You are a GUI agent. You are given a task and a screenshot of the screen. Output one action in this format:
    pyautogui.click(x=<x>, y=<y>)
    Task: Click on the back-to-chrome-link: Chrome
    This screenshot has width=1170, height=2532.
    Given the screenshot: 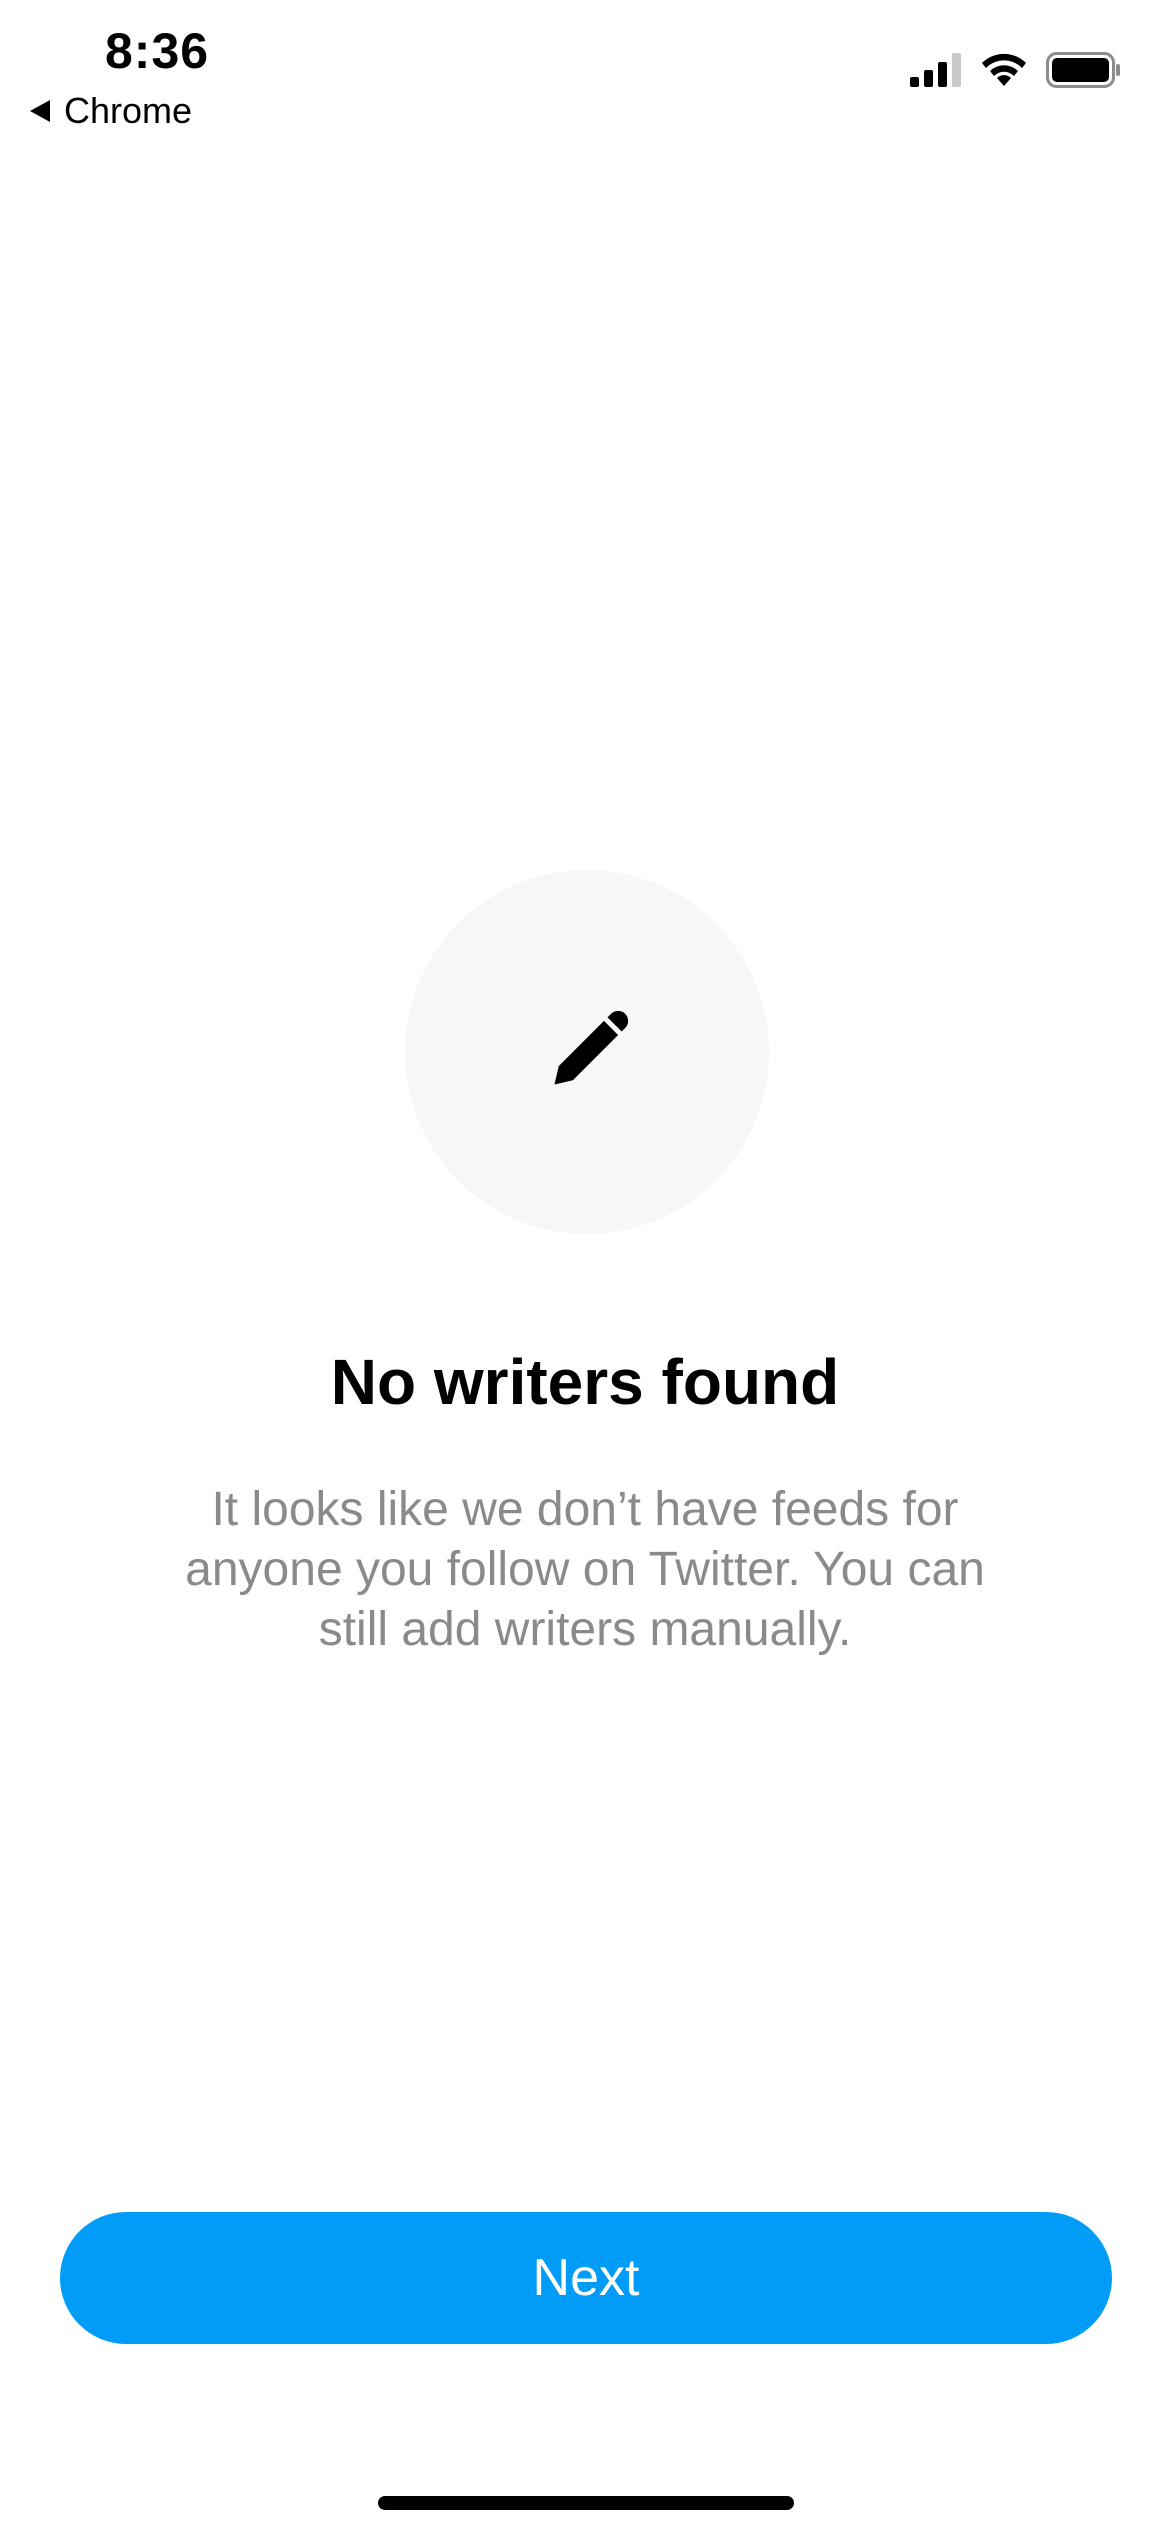 What is the action you would take?
    pyautogui.click(x=111, y=111)
    